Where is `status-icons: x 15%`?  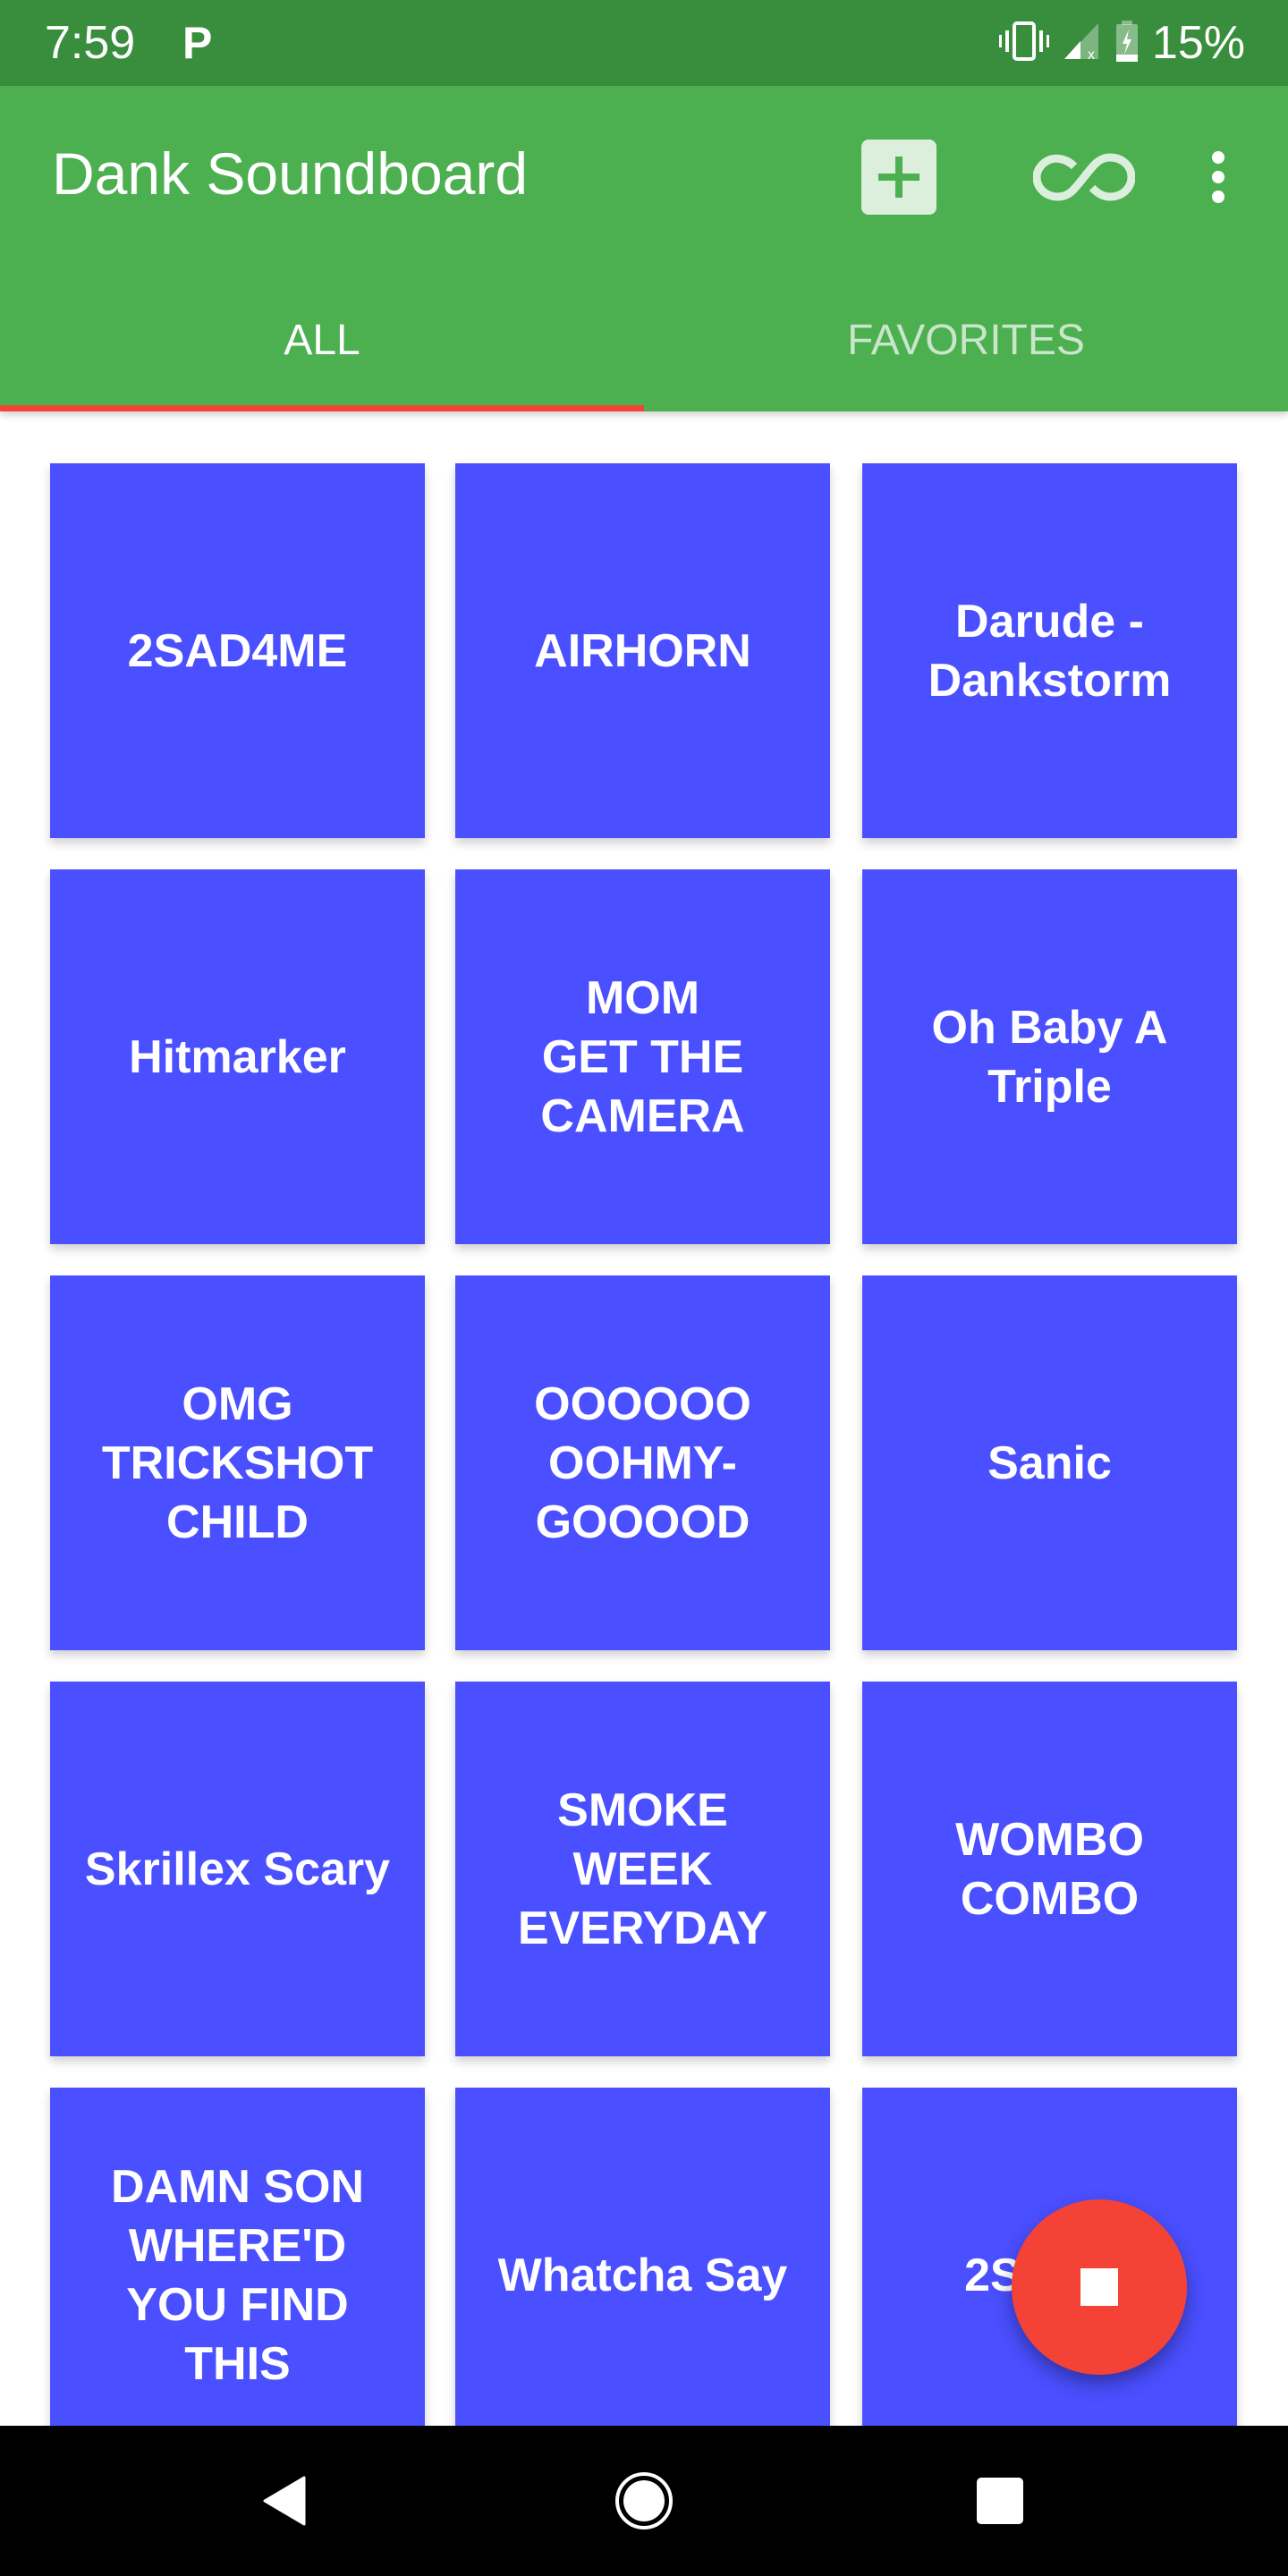 status-icons: x 15% is located at coordinates (1121, 43).